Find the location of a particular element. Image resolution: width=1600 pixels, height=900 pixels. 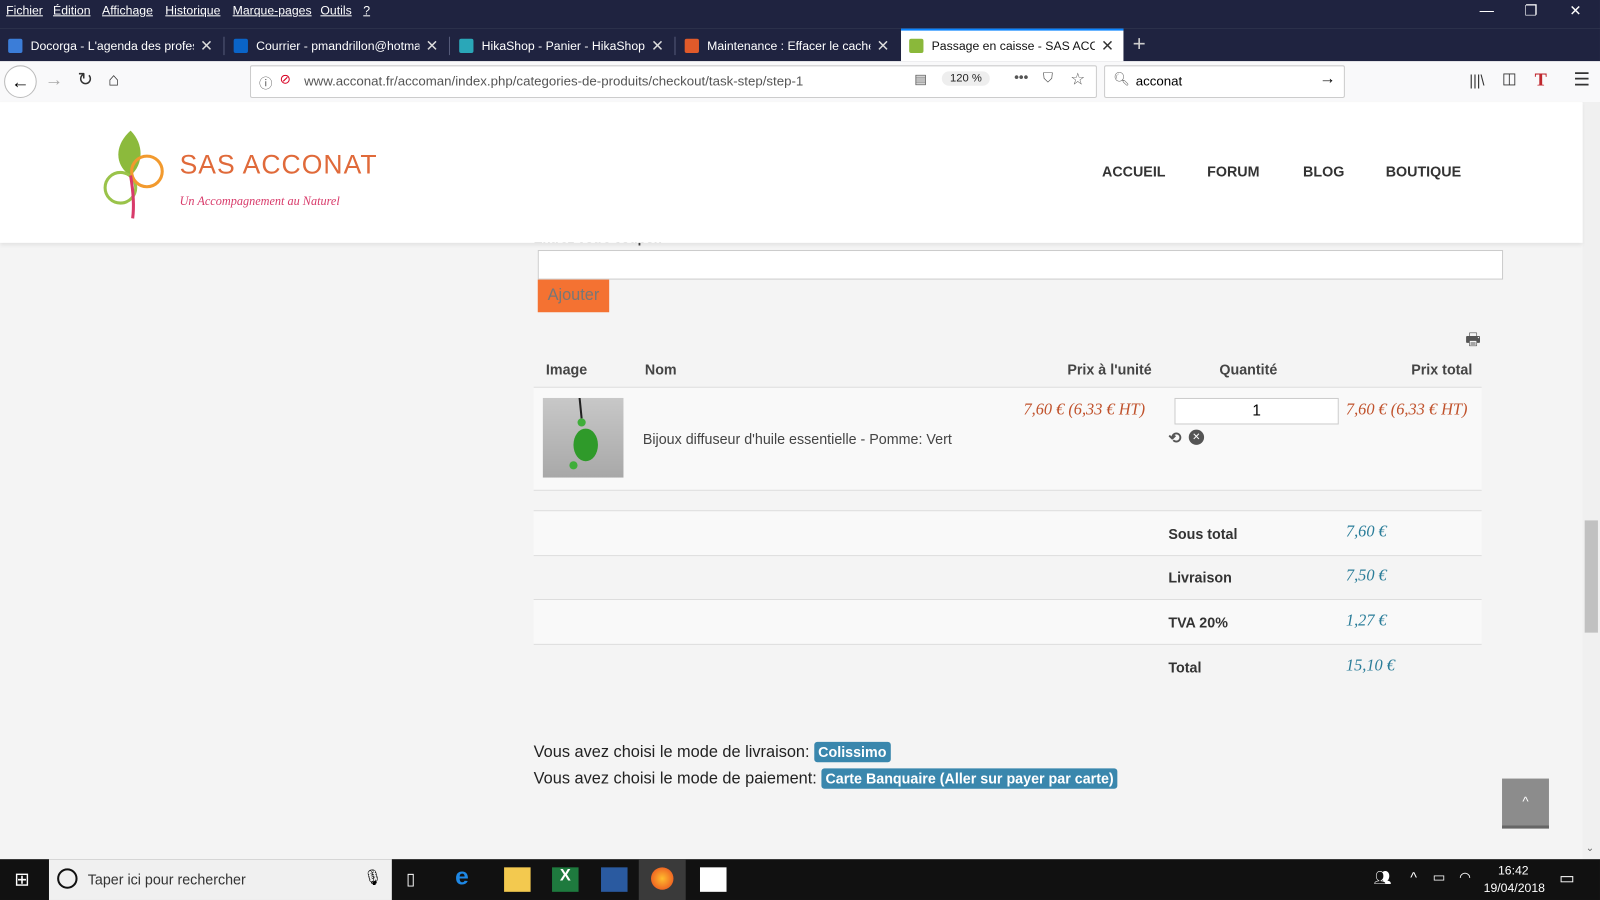

clock-date: 19/04/2018 is located at coordinates (1514, 888).